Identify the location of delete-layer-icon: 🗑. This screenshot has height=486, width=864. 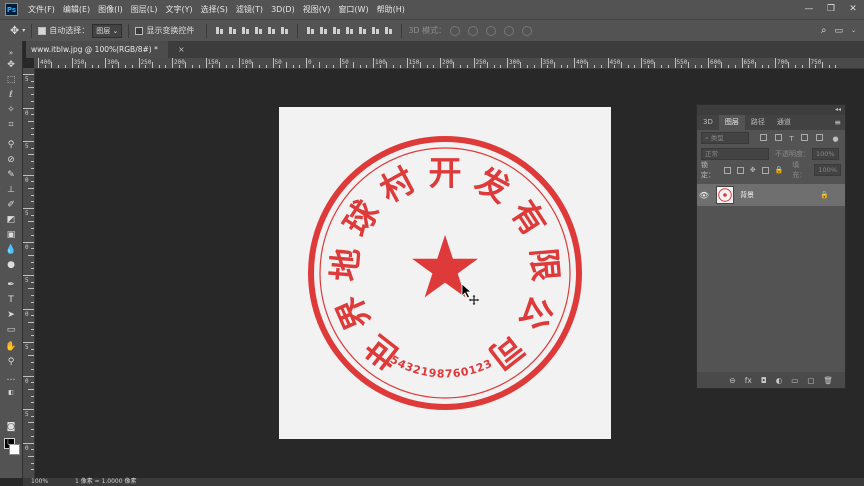
(828, 380).